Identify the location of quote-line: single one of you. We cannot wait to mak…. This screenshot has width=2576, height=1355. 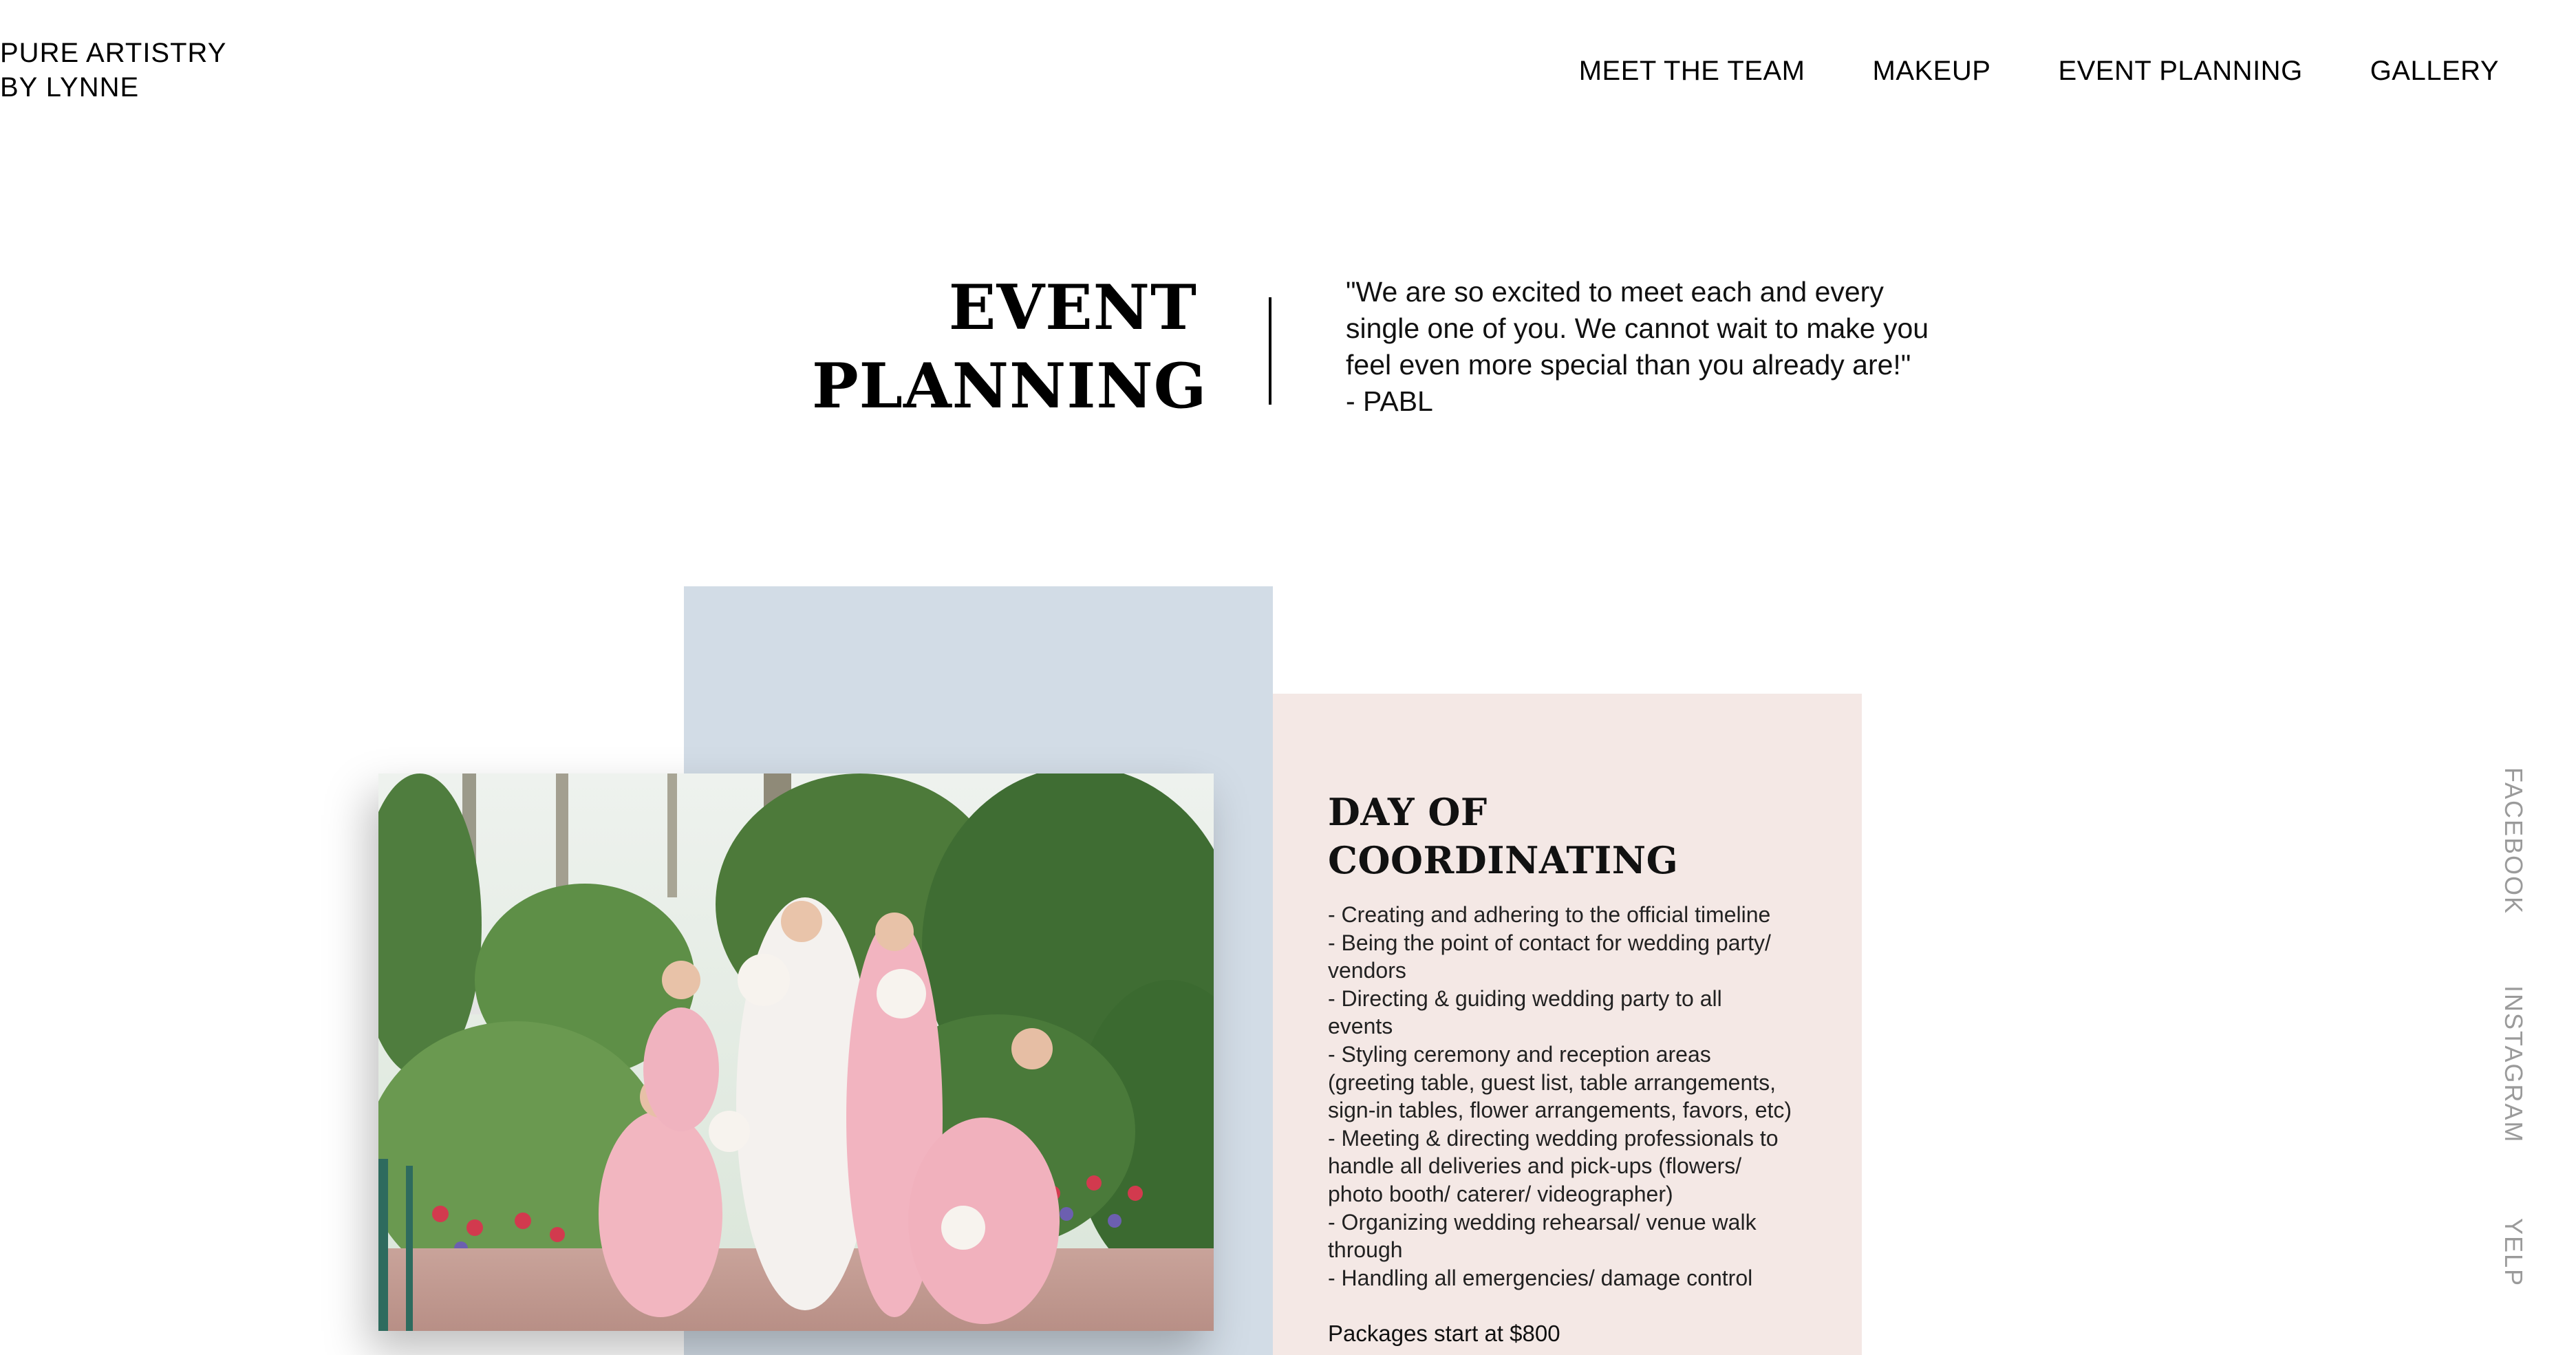
(1637, 328).